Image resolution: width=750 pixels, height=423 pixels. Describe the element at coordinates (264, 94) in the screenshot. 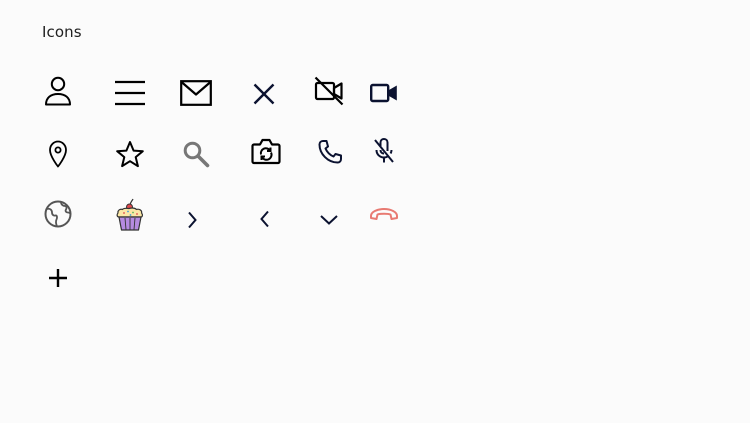

I see `close-icon` at that location.